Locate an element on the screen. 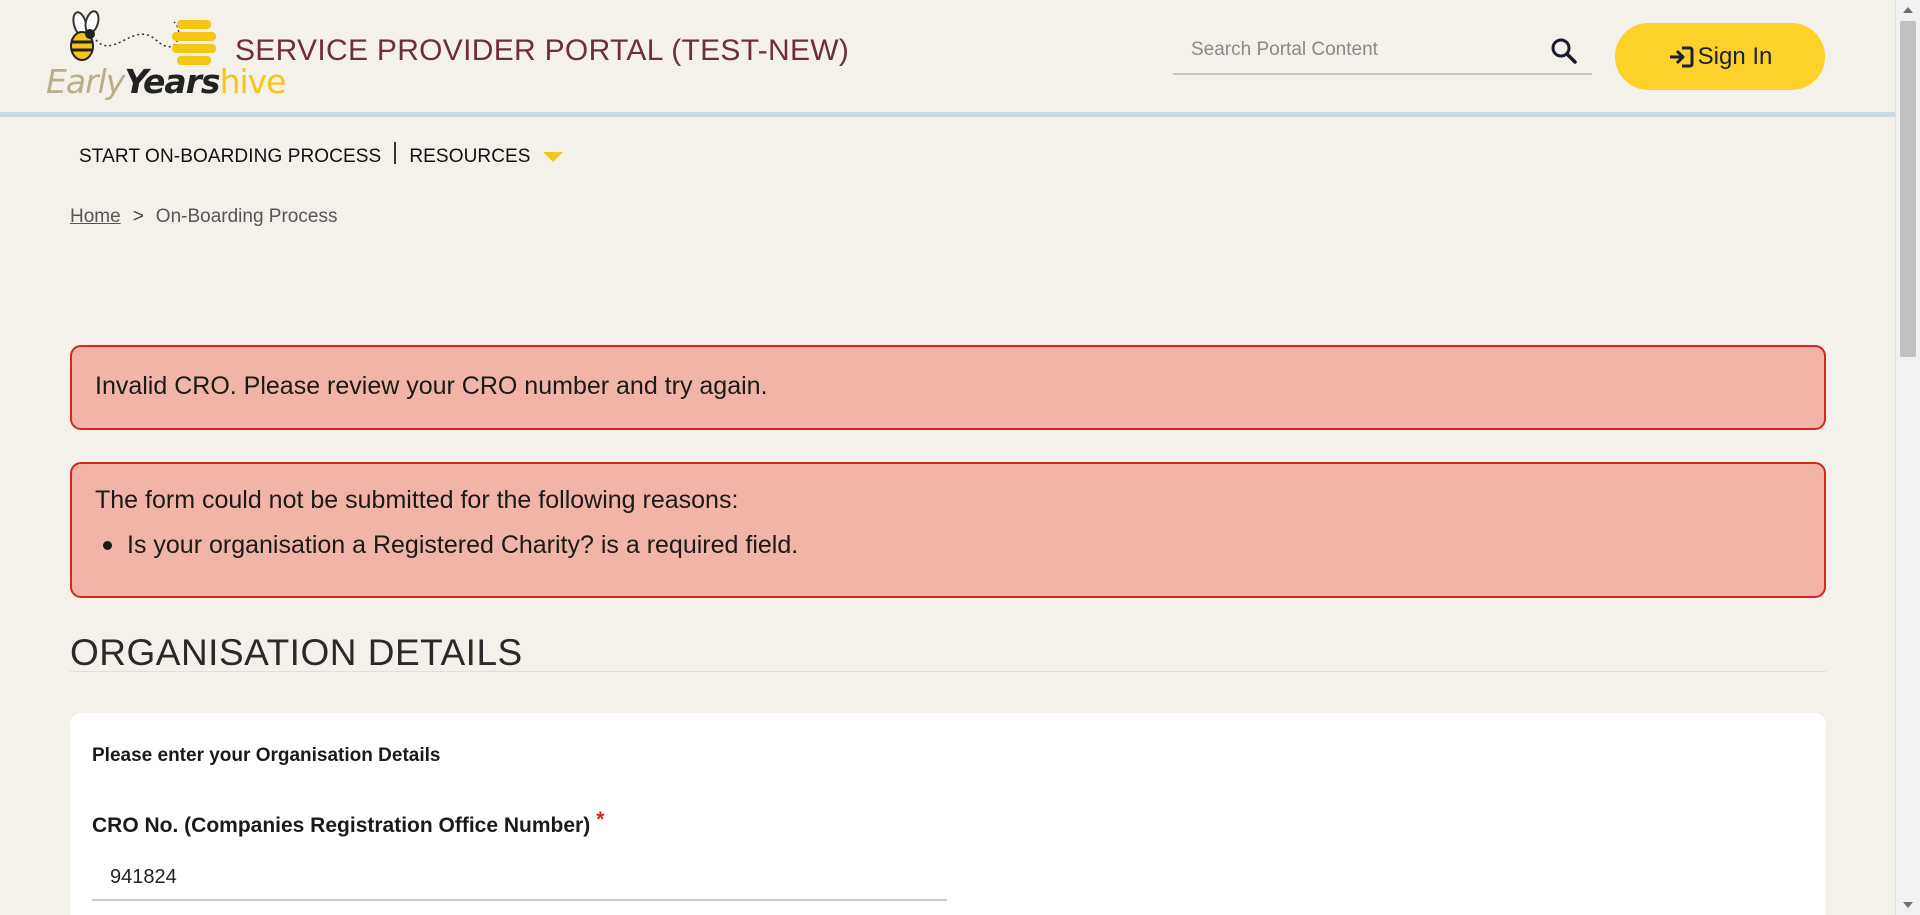  early-years-hive-logo: EarlyYearshive is located at coordinates (165, 55).